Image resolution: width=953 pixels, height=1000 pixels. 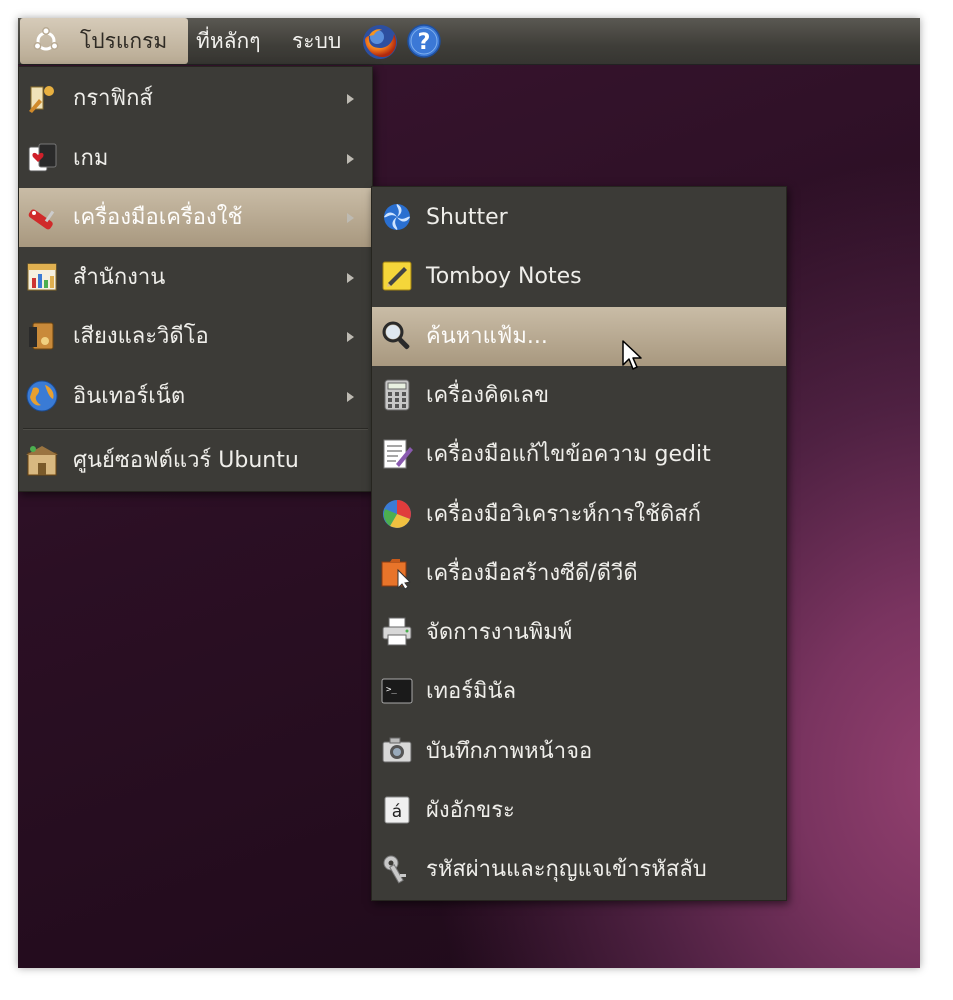 What do you see at coordinates (467, 217) in the screenshot?
I see `accessories-submenu-item-label: Shutter` at bounding box center [467, 217].